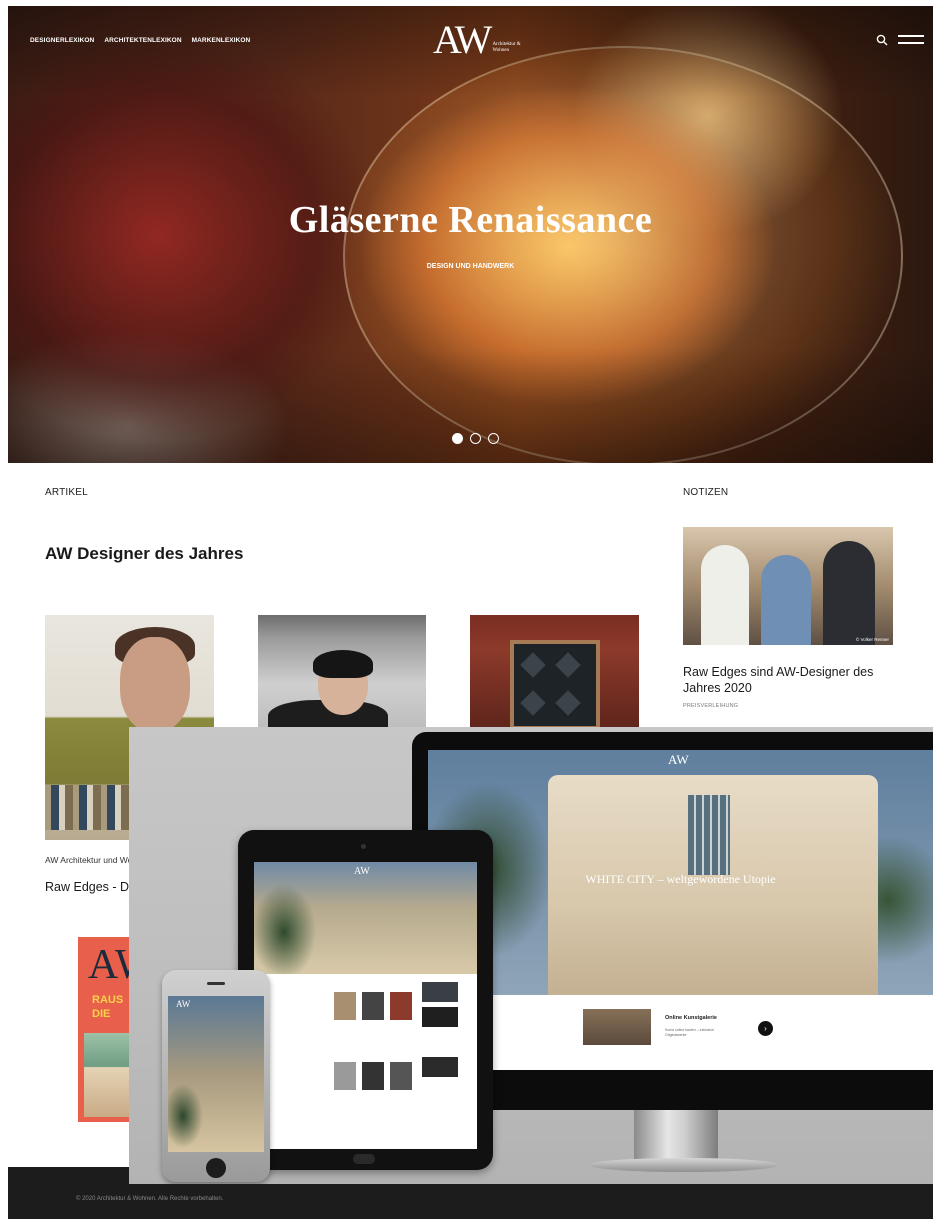  Describe the element at coordinates (691, 1018) in the screenshot. I see `monitor-card-title: Online Kunstgalerie` at that location.